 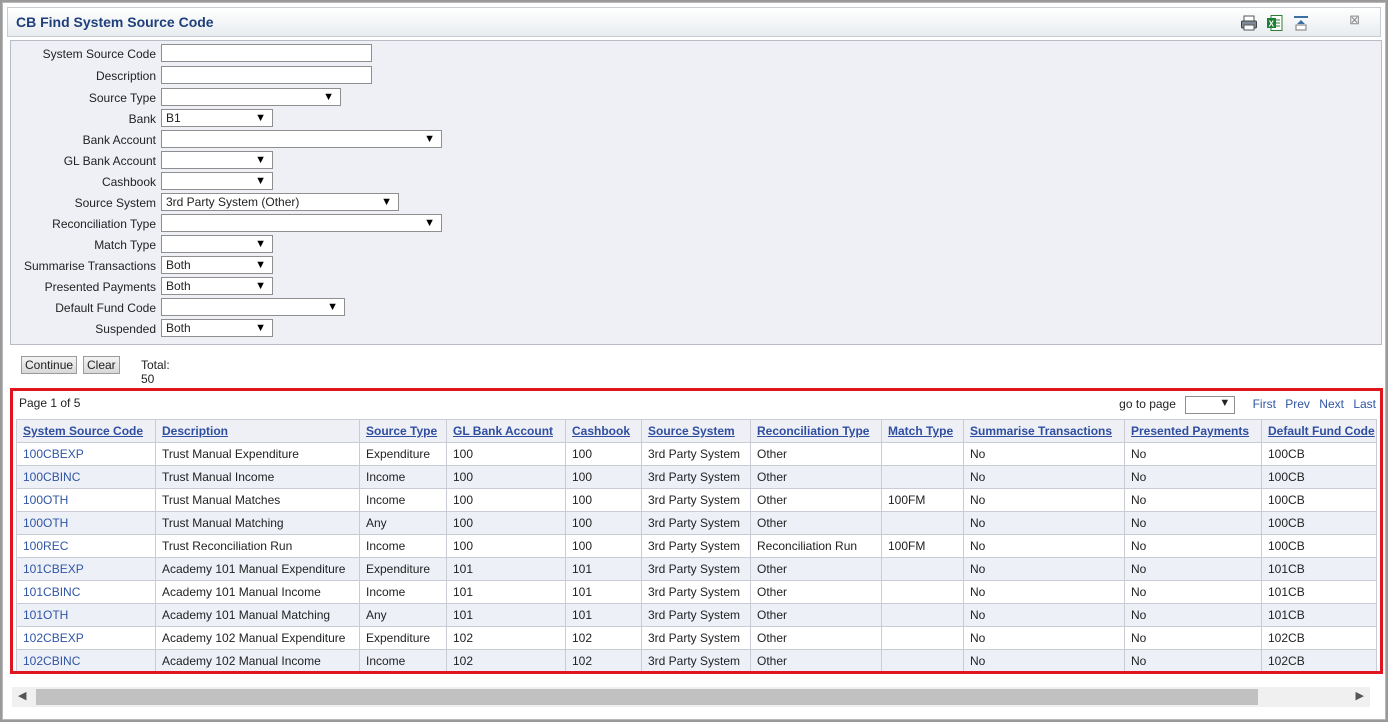 What do you see at coordinates (217, 118) in the screenshot?
I see `bank-select: B1 ▼` at bounding box center [217, 118].